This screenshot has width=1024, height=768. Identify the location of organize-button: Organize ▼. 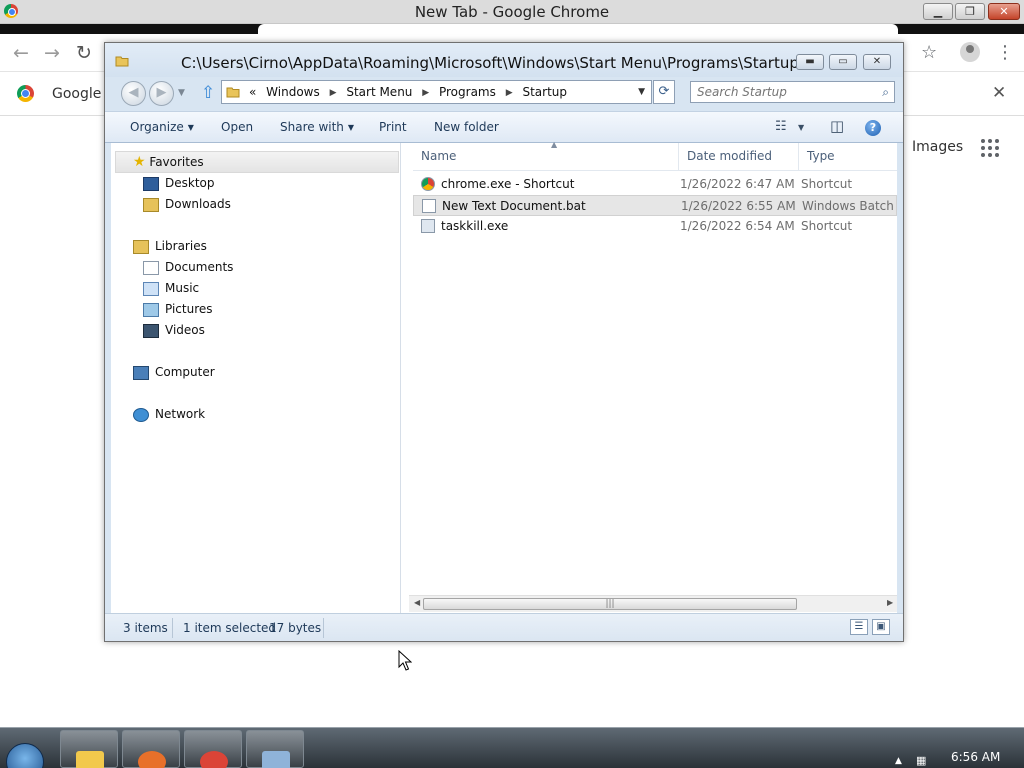
(162, 127).